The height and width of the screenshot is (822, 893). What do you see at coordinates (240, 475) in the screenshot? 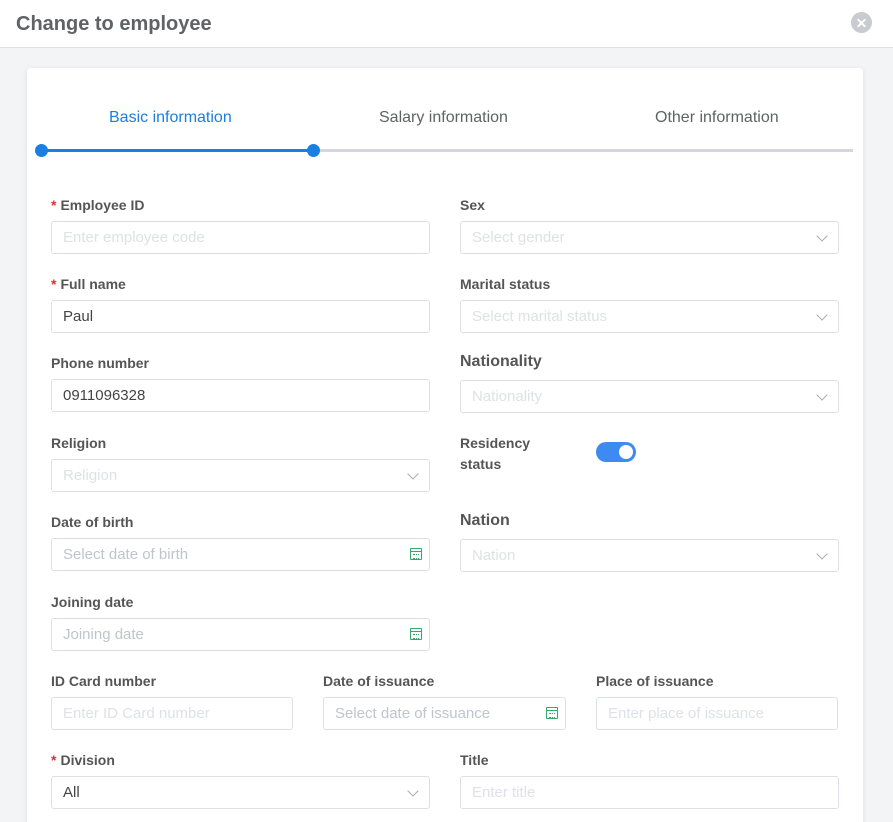
I see `religion-select: Religion` at bounding box center [240, 475].